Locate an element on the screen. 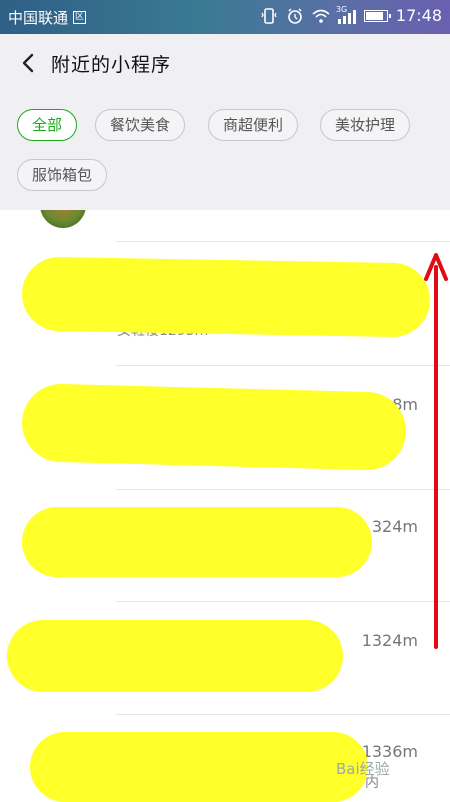 The width and height of the screenshot is (450, 802). clock: 17:48 is located at coordinates (418, 15).